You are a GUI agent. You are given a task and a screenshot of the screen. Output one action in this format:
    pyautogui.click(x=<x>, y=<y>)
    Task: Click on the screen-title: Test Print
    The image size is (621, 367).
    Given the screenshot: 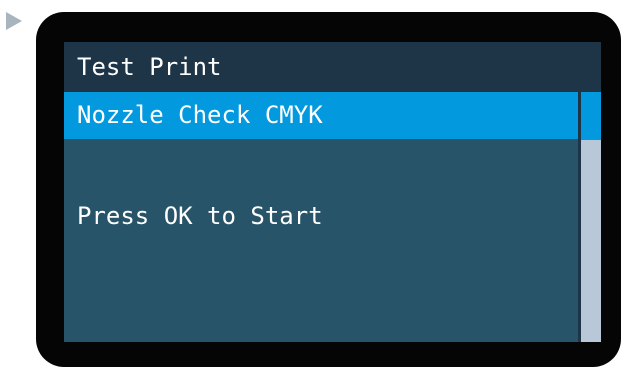 What is the action you would take?
    pyautogui.click(x=332, y=67)
    